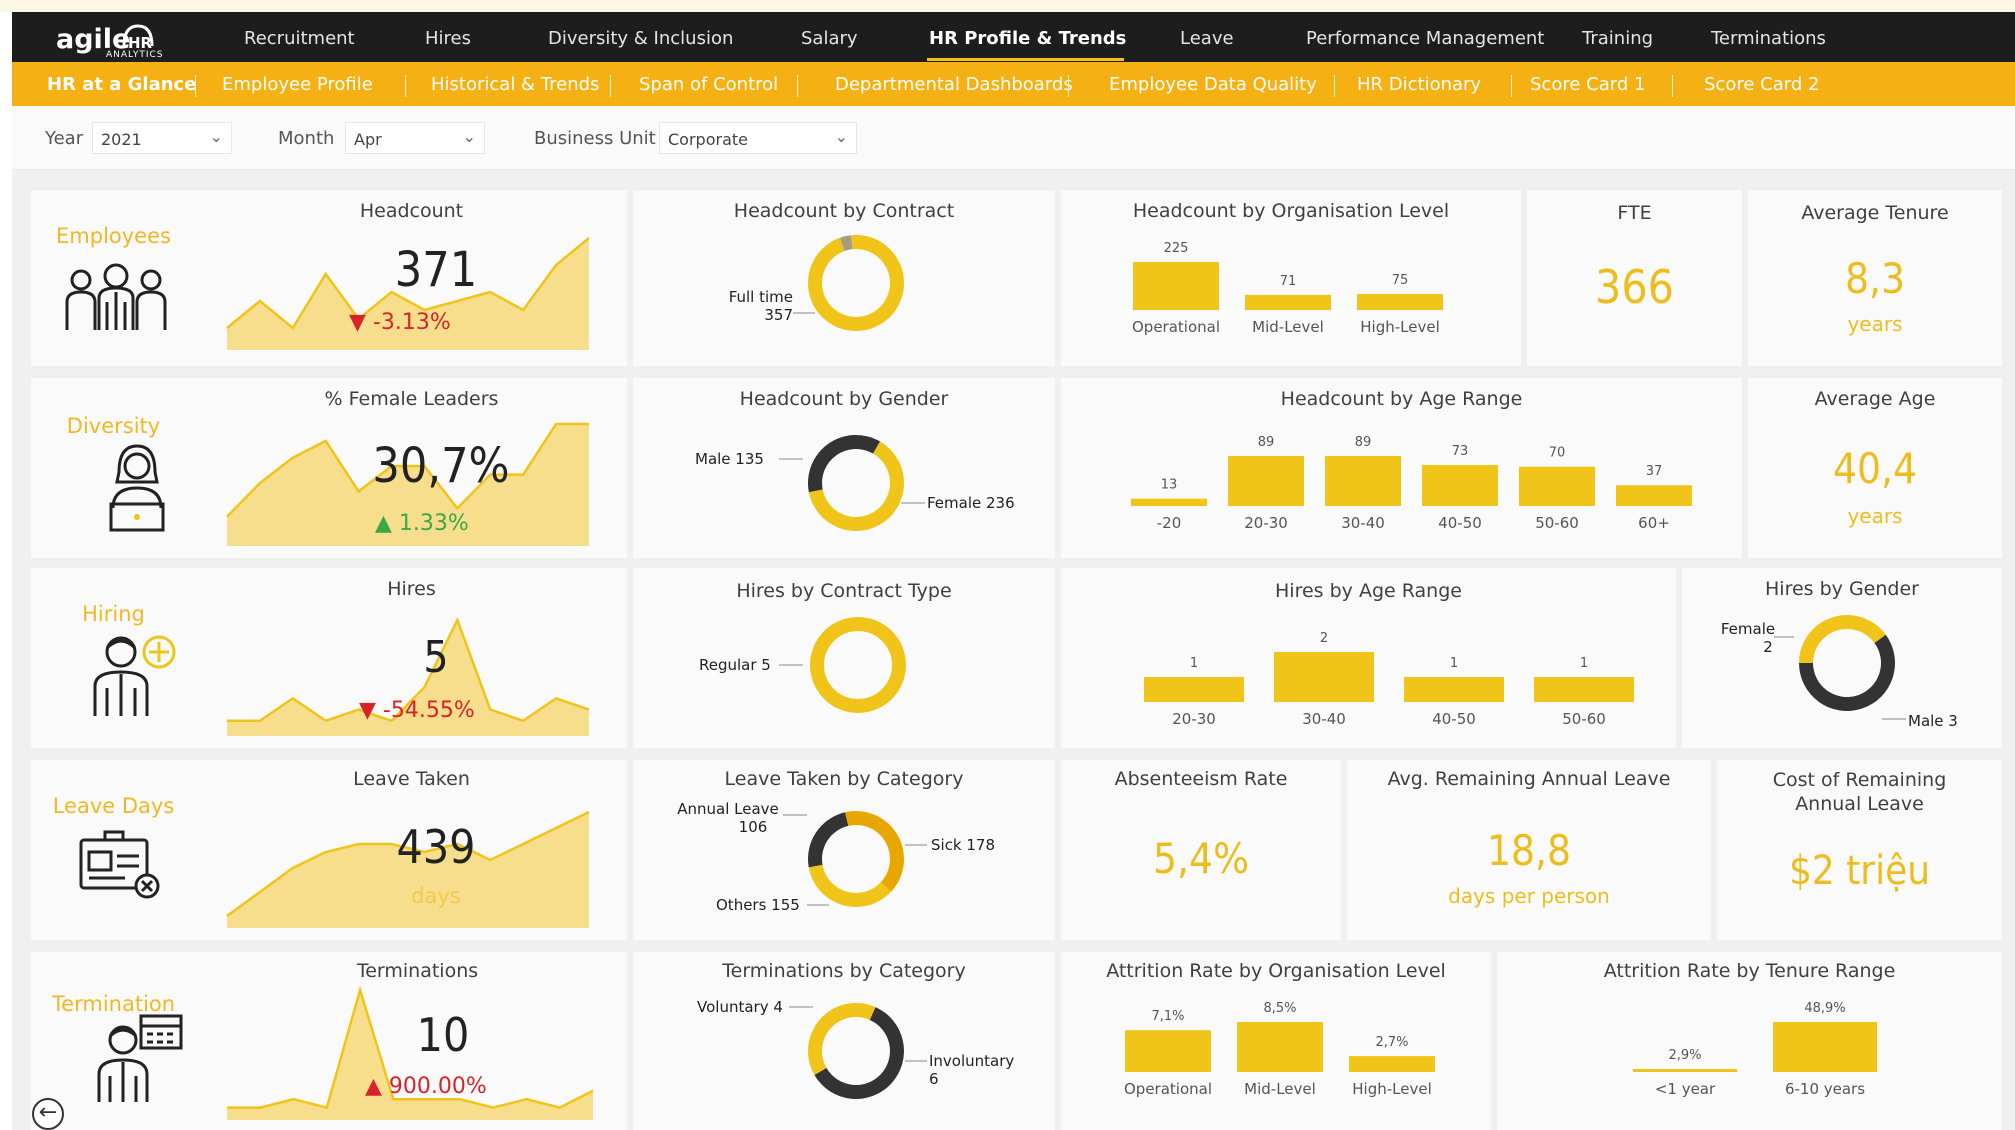  What do you see at coordinates (1201, 858) in the screenshot?
I see `absenteeism-value: 5,4%` at bounding box center [1201, 858].